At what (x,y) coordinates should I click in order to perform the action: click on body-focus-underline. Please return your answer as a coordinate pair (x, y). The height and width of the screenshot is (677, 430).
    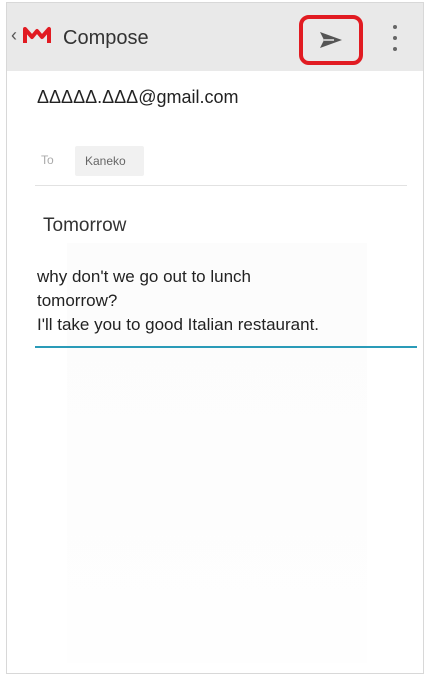
    Looking at the image, I should click on (226, 347).